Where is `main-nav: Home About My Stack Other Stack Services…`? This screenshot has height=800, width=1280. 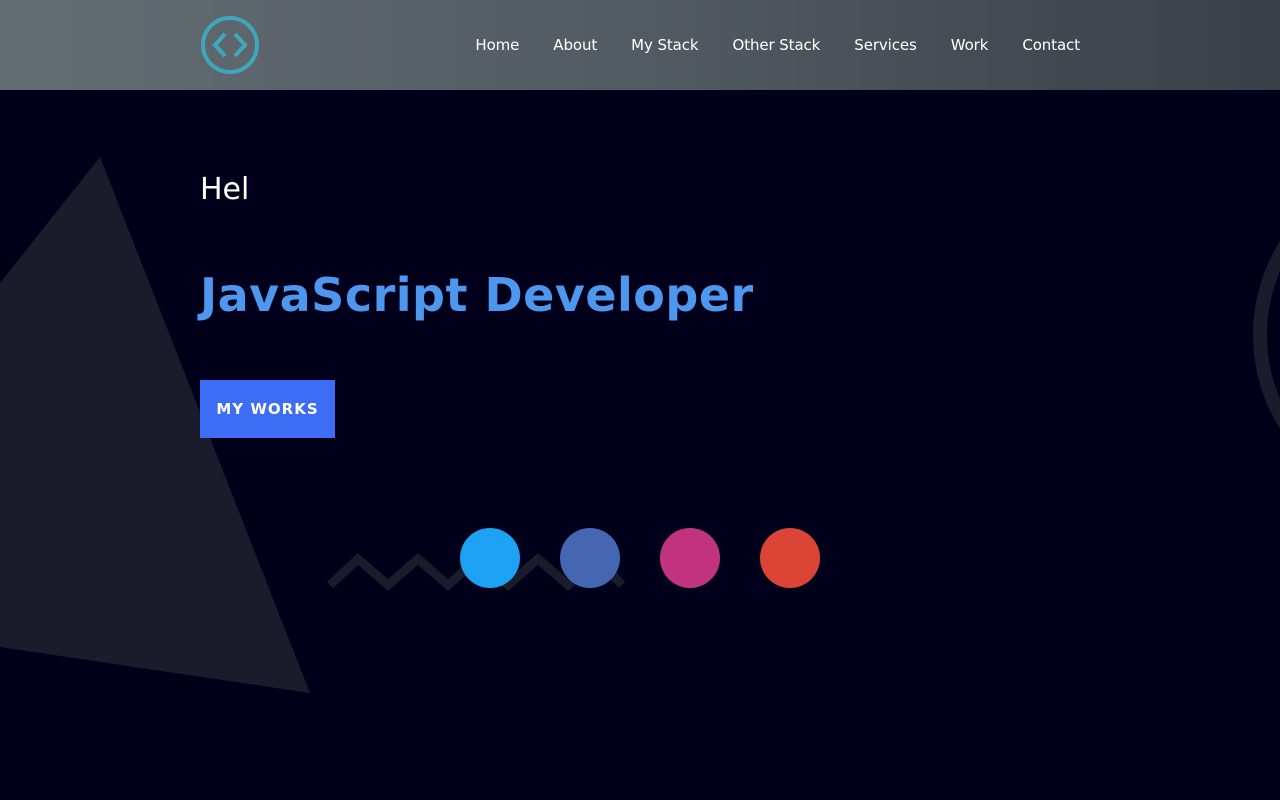 main-nav: Home About My Stack Other Stack Services… is located at coordinates (777, 45).